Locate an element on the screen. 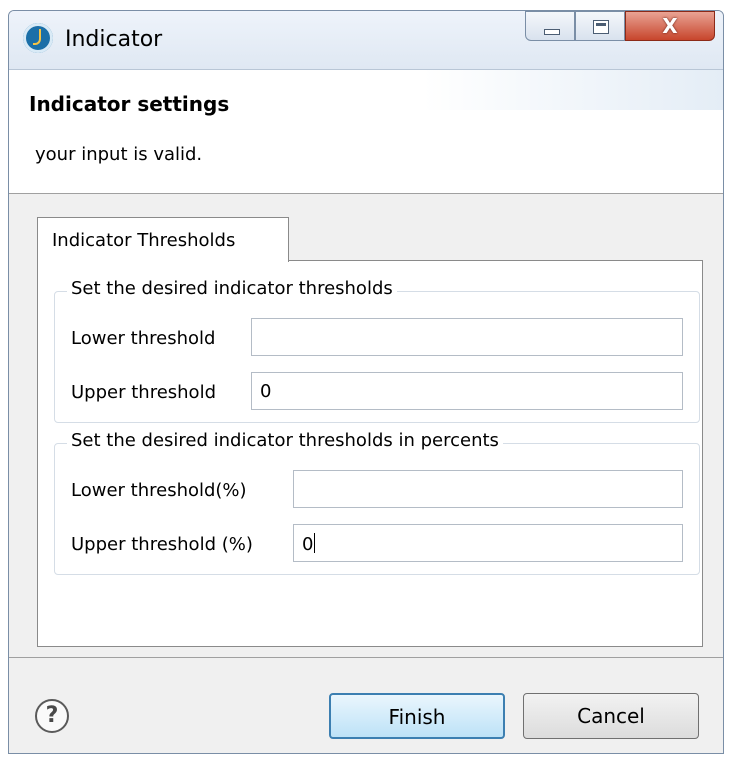 The image size is (731, 764). page-title: Indicator settings is located at coordinates (129, 104).